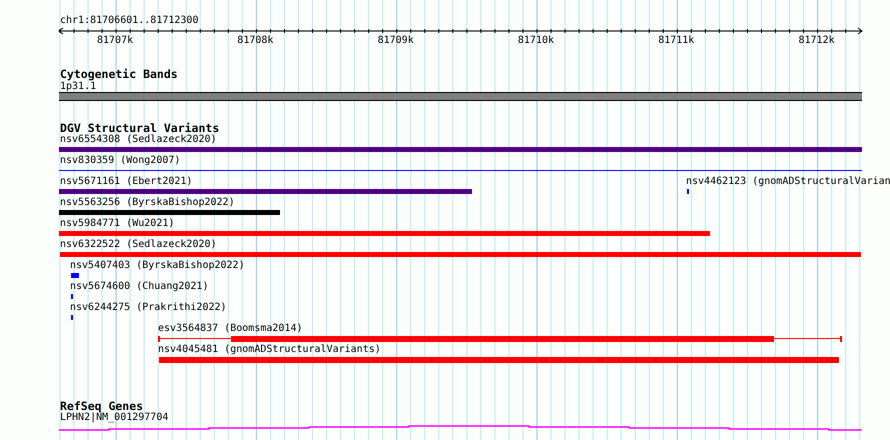 This screenshot has width=890, height=440. What do you see at coordinates (148, 308) in the screenshot?
I see `feature-label: nsv6244275 (Prakrithi2022)` at bounding box center [148, 308].